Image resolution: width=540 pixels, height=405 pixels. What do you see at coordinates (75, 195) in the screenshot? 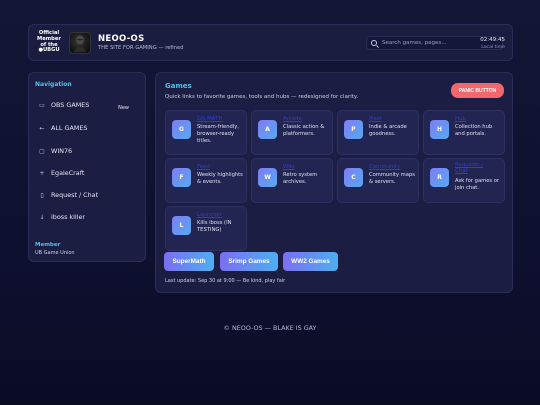
I see `sidebar-item-label: Request / Chat` at bounding box center [75, 195].